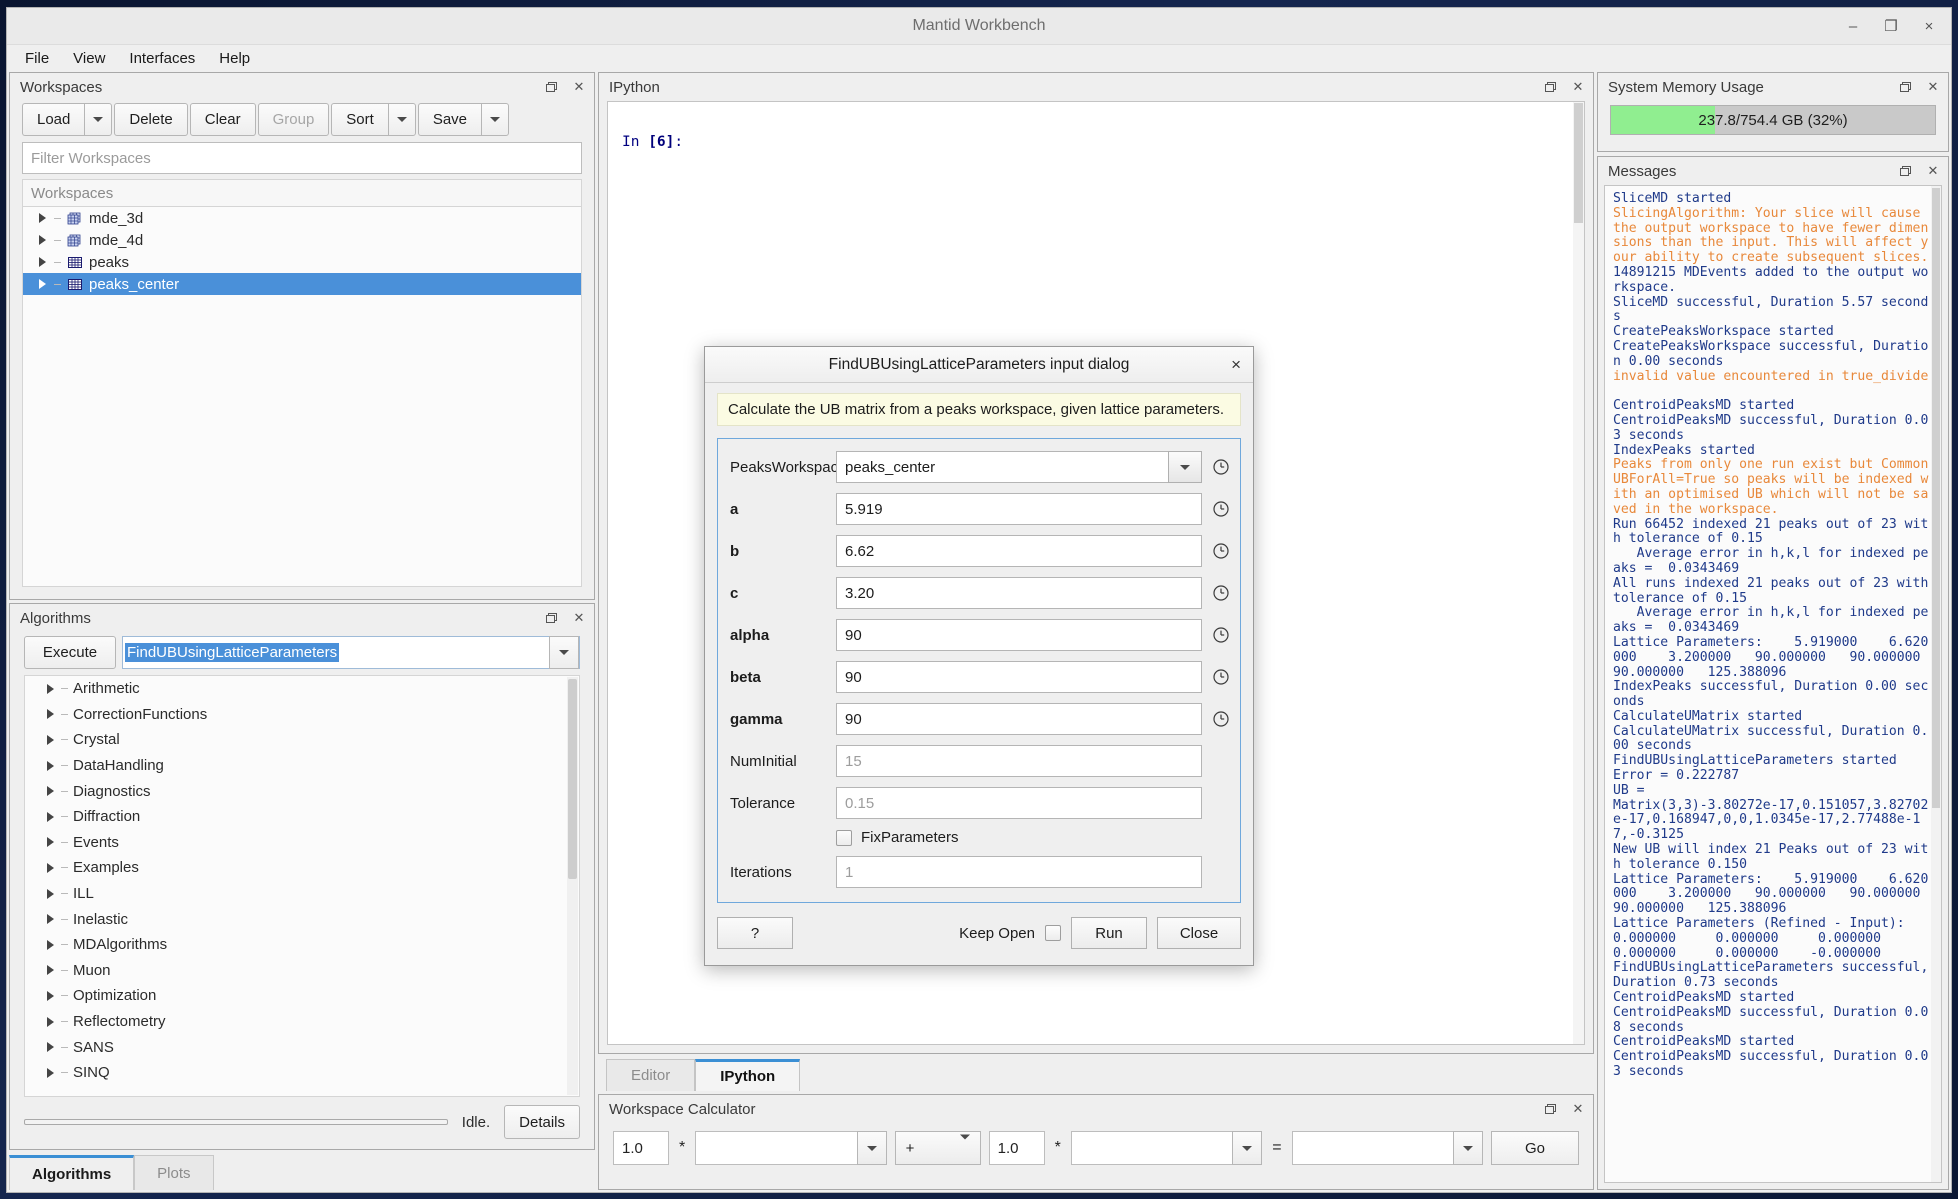 The image size is (1958, 1199). I want to click on iterations-input: 1, so click(1019, 872).